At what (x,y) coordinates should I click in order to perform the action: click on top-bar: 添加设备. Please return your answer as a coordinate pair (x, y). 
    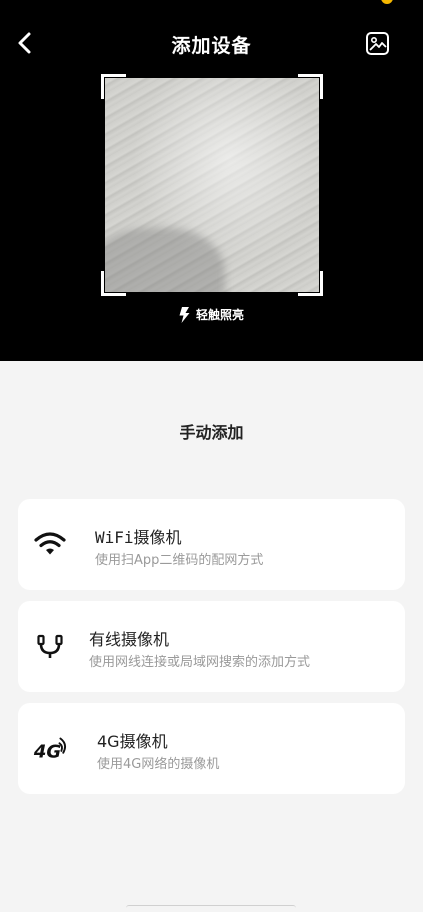
    Looking at the image, I should click on (211, 44).